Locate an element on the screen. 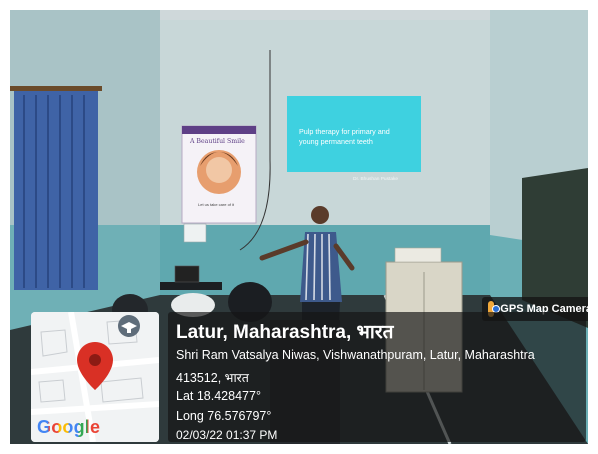  cabinet-top-box is located at coordinates (418, 255).